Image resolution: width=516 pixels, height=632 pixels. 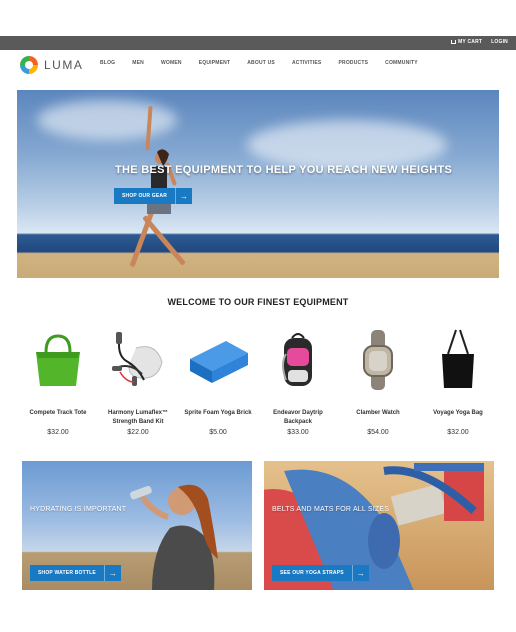 I want to click on my-cart-link: MY CART, so click(x=466, y=42).